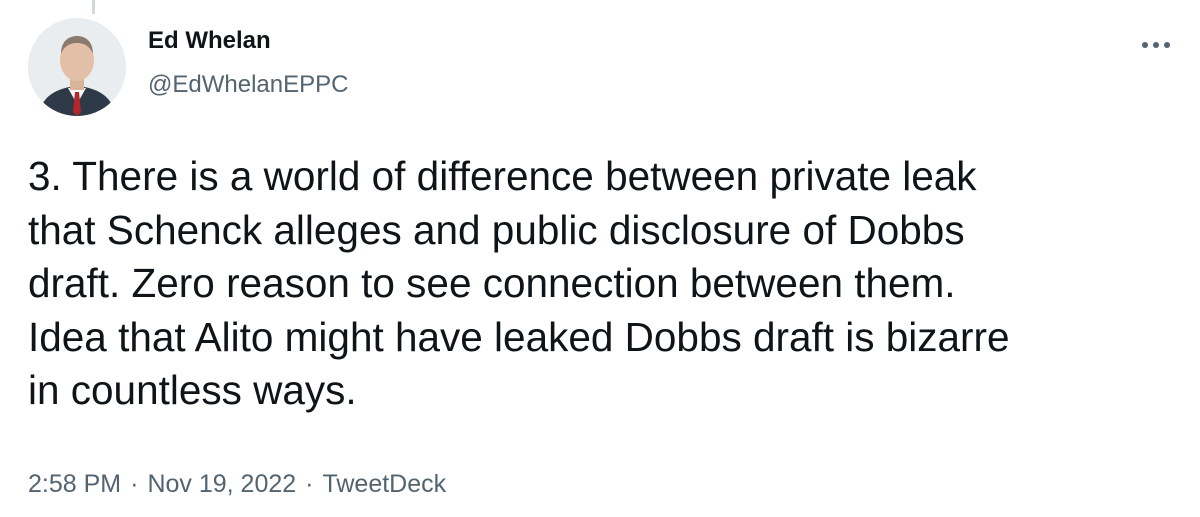  I want to click on more-options-button, so click(1156, 45).